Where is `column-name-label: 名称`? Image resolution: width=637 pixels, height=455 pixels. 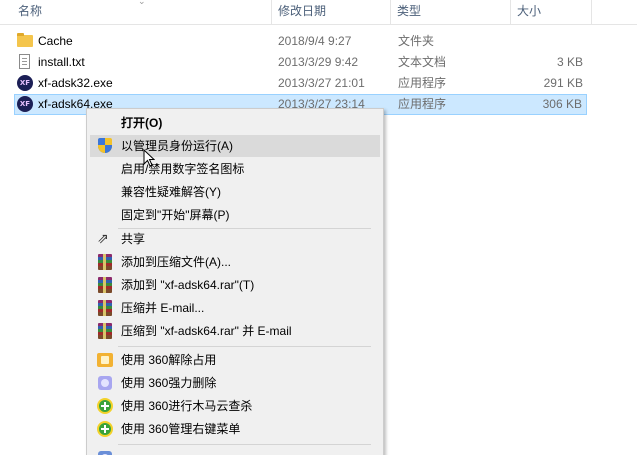 column-name-label: 名称 is located at coordinates (30, 11).